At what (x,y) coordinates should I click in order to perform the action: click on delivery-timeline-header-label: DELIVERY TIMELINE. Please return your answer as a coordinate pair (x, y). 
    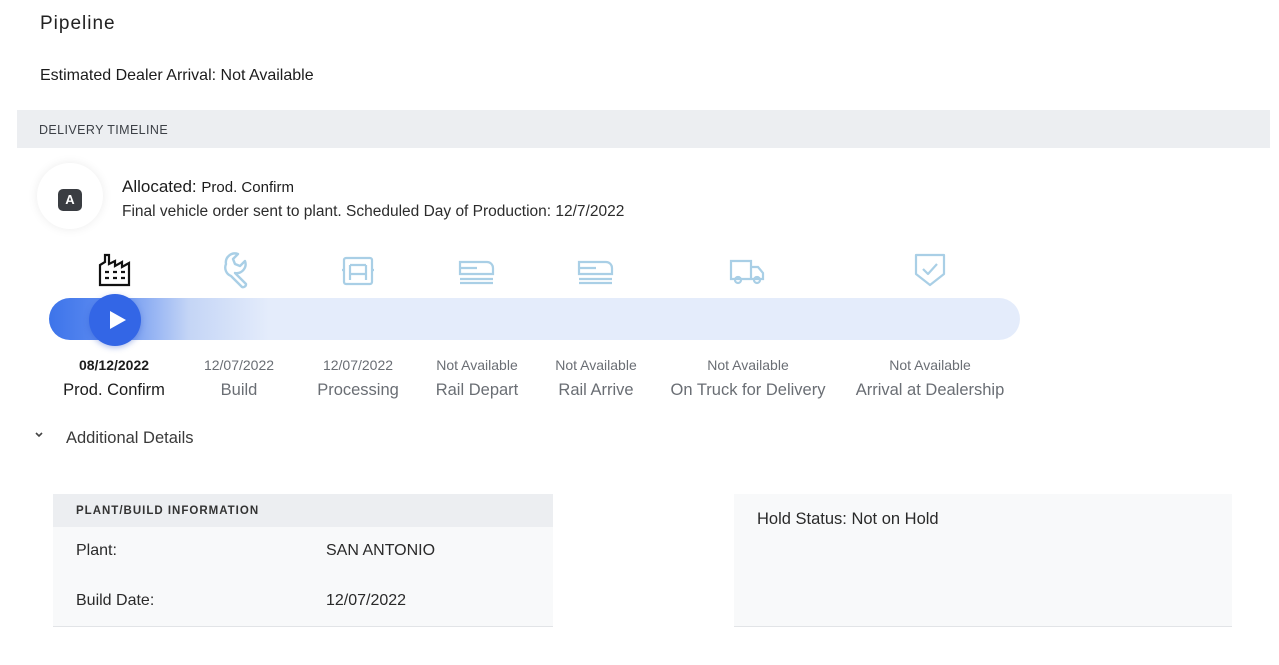
    Looking at the image, I should click on (104, 130).